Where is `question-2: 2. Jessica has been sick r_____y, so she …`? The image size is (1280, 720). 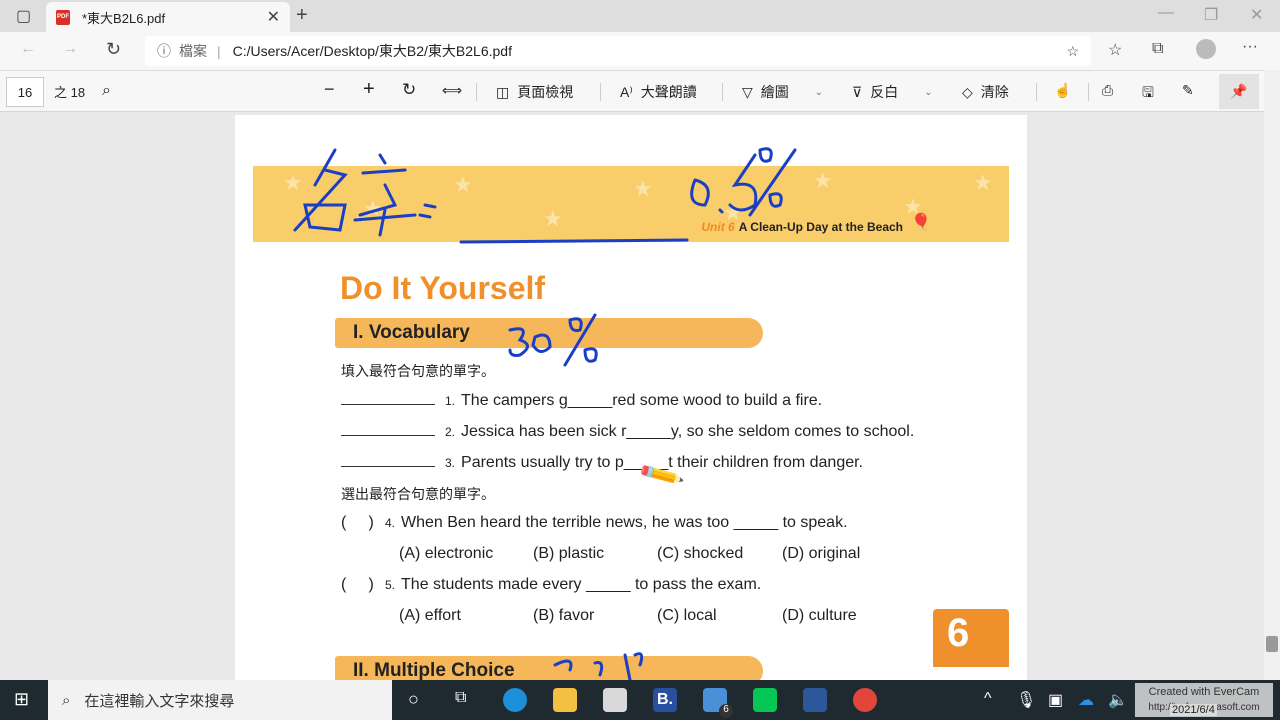
question-2: 2. Jessica has been sick r_____y, so she … is located at coordinates (627, 431).